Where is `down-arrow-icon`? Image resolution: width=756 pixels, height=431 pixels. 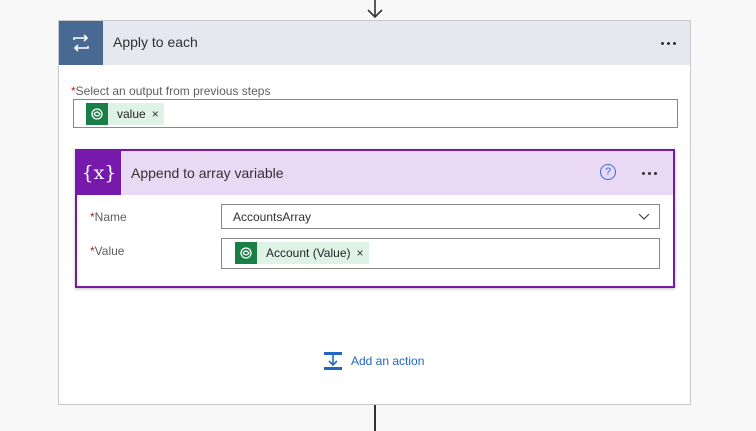
down-arrow-icon is located at coordinates (375, 9).